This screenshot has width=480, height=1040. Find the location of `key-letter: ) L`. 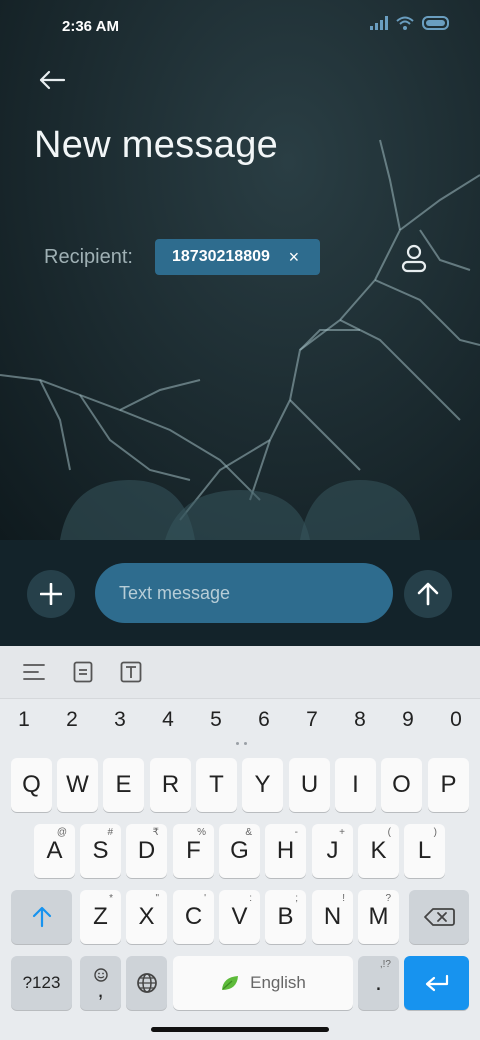

key-letter: ) L is located at coordinates (424, 851).